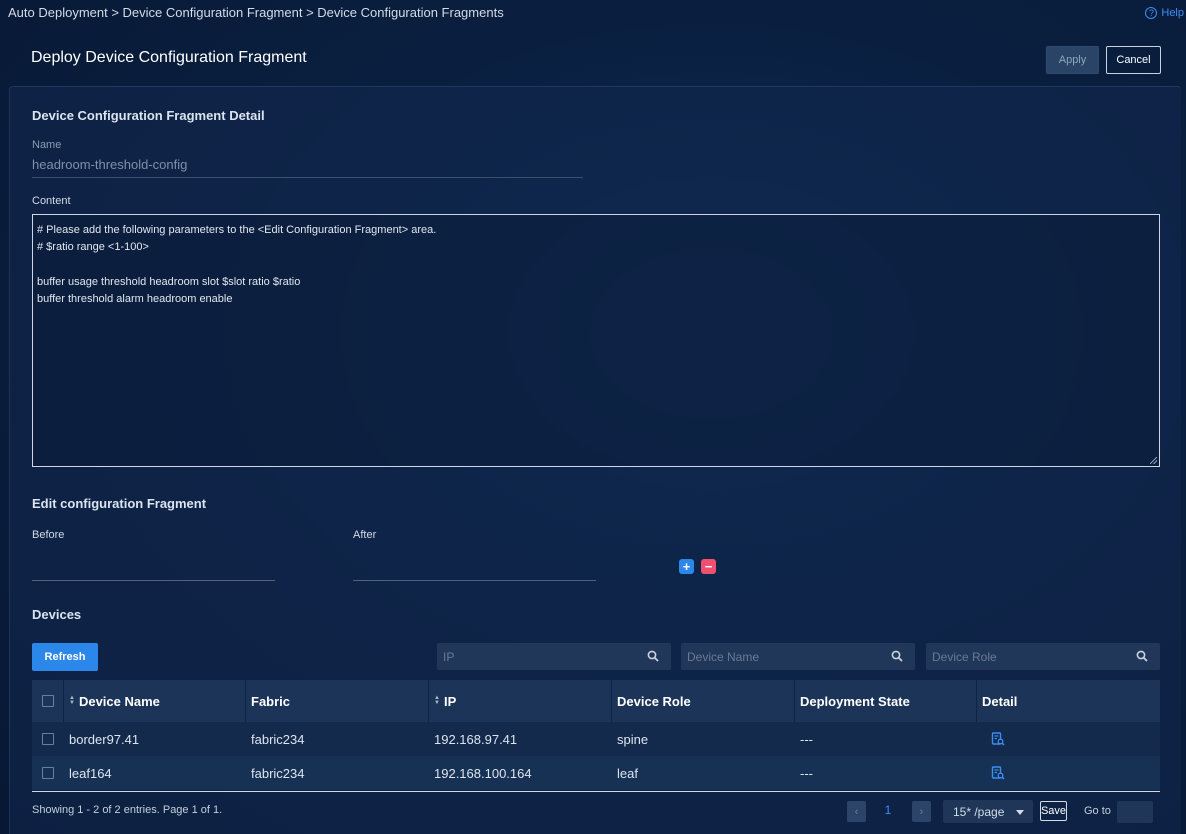 This screenshot has height=834, width=1186. I want to click on content-line: # $ratio range <1-100>, so click(93, 247).